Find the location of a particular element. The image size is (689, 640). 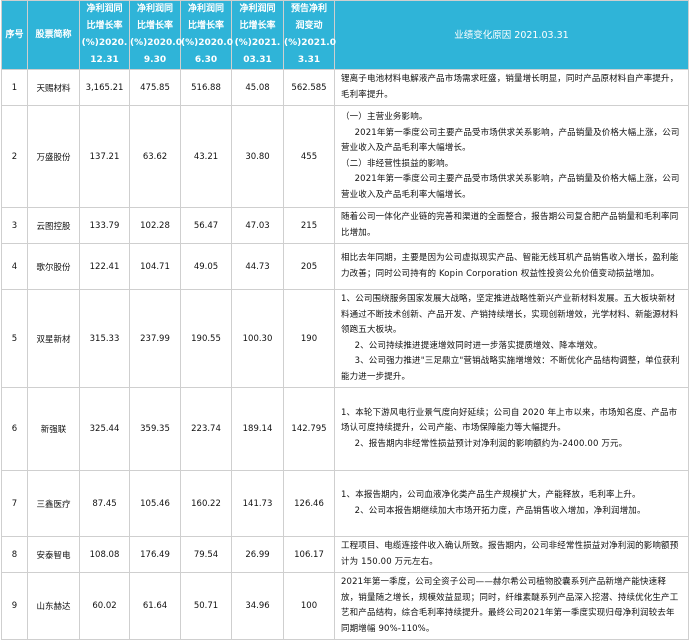

cell-value: 126.46 is located at coordinates (309, 503).